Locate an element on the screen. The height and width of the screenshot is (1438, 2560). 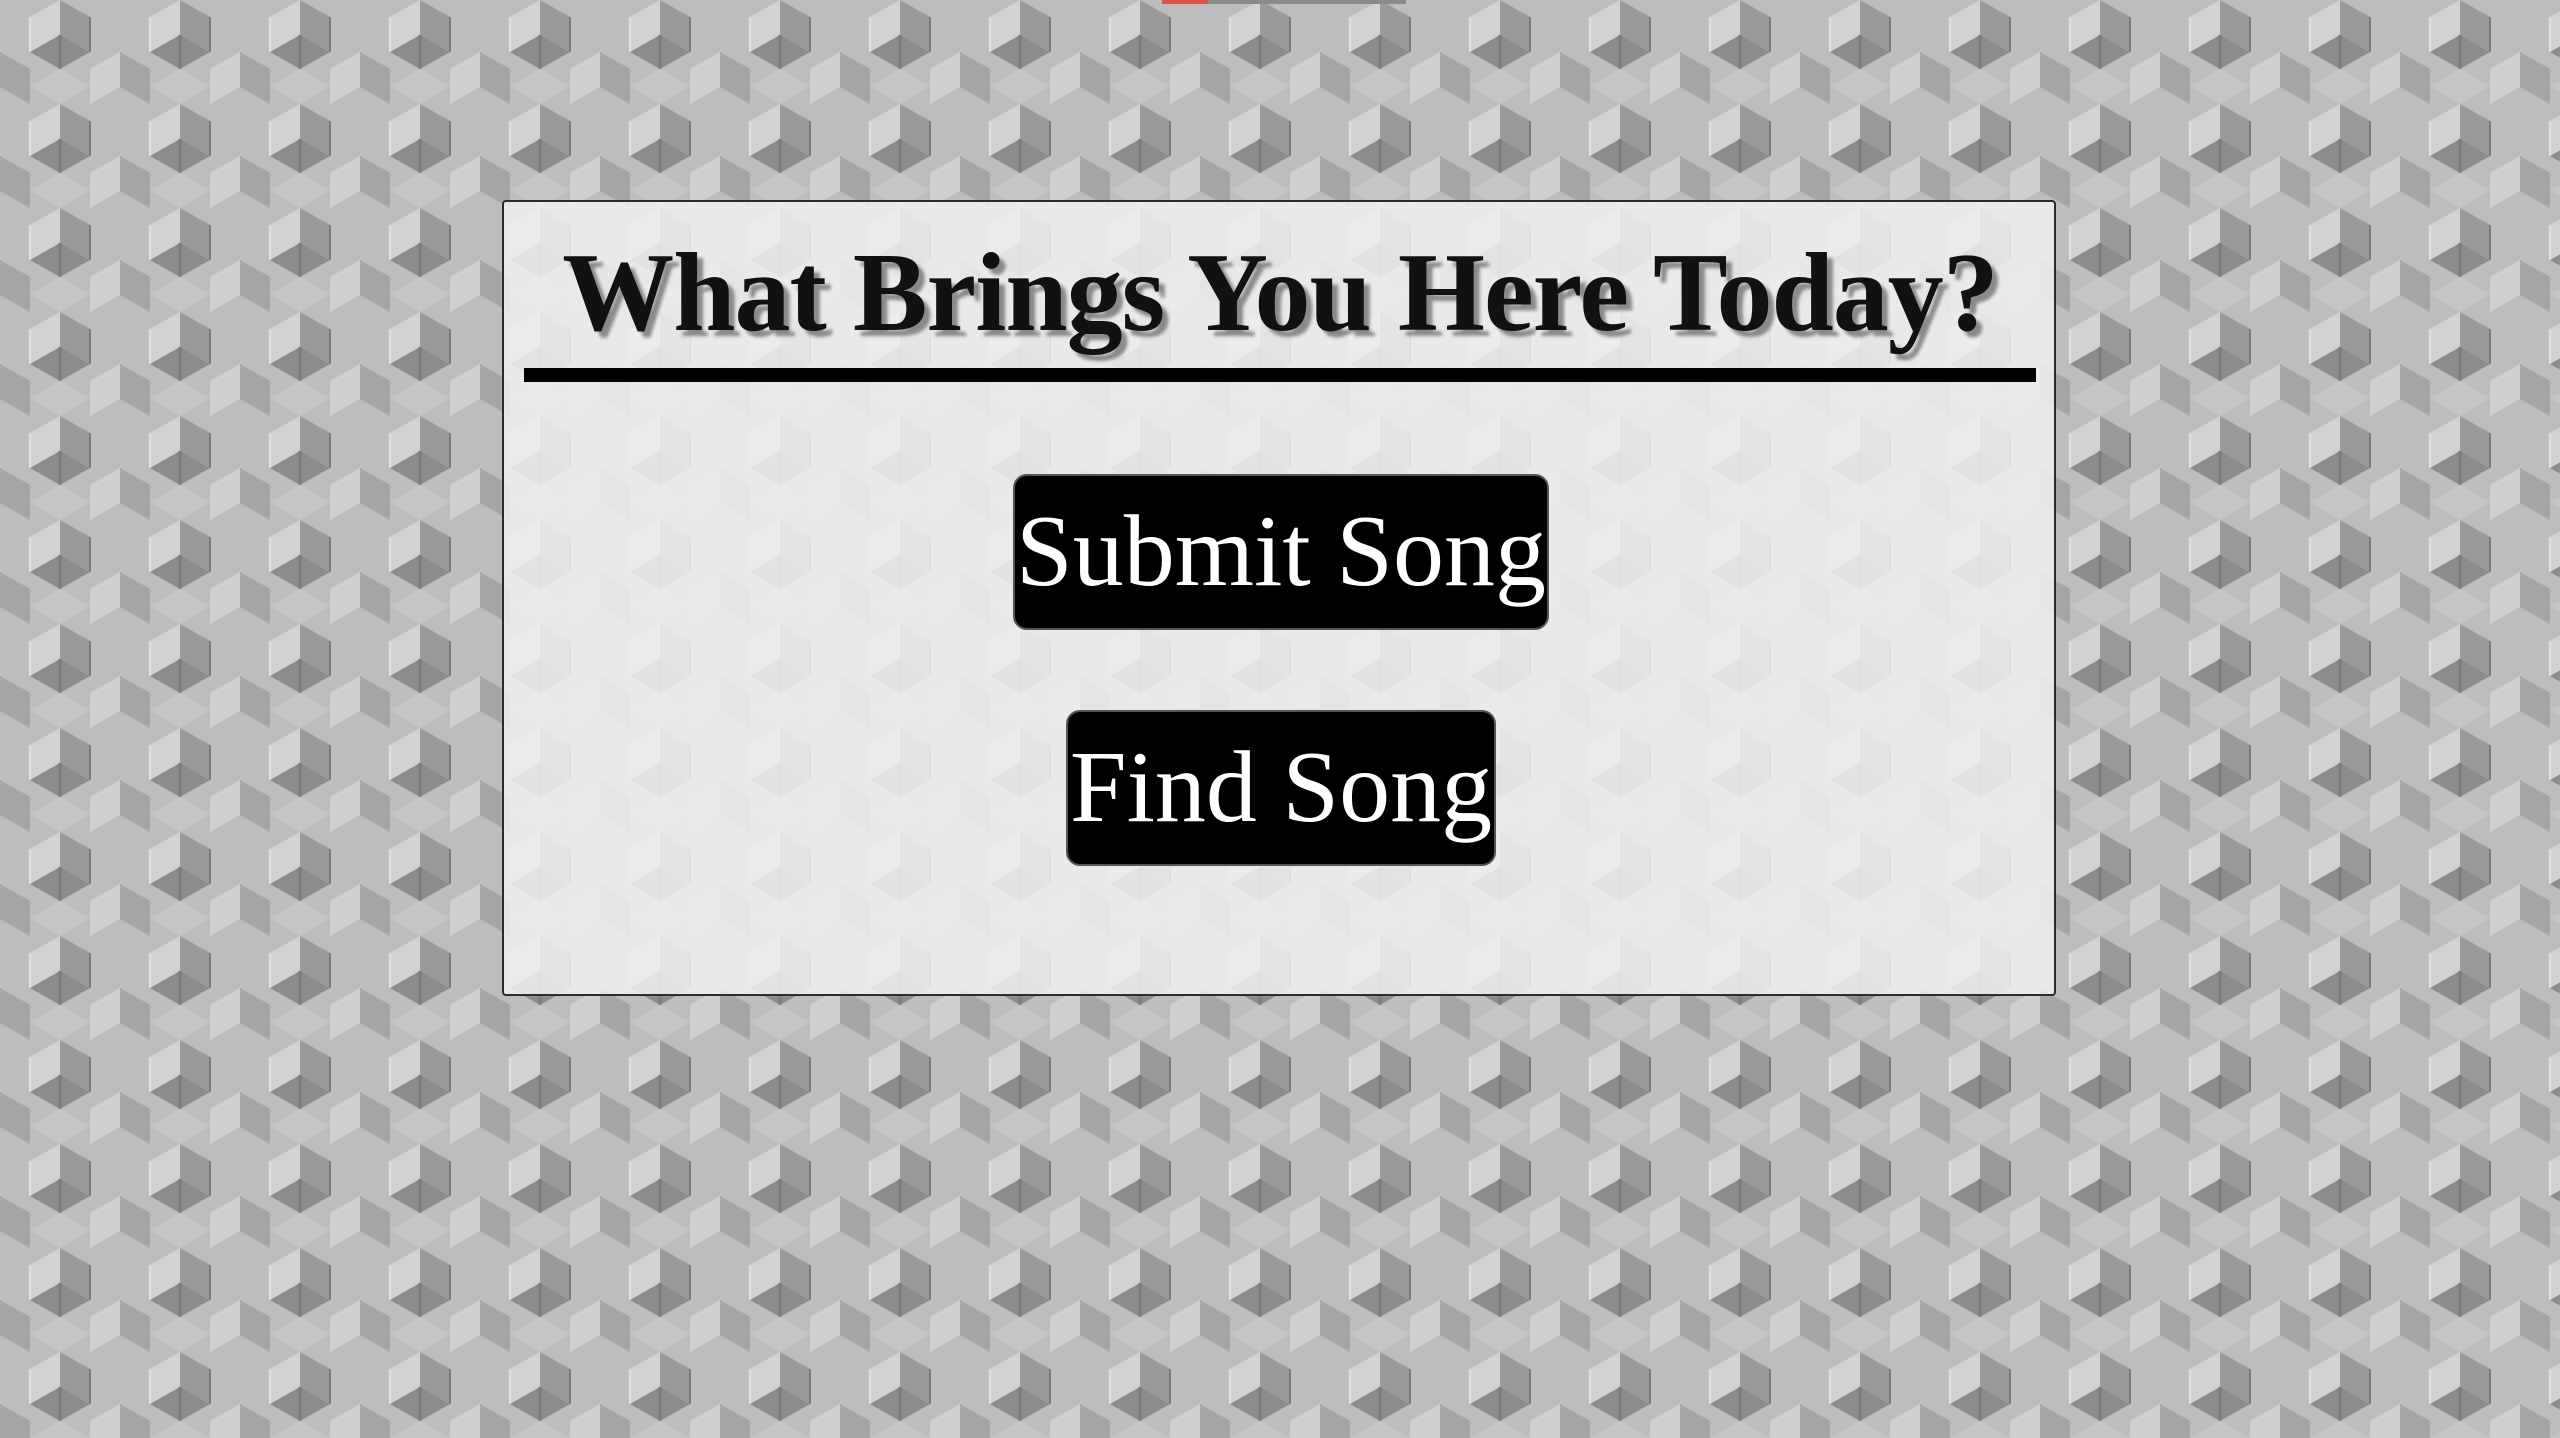
find-song-button: Find Song is located at coordinates (1281, 788).